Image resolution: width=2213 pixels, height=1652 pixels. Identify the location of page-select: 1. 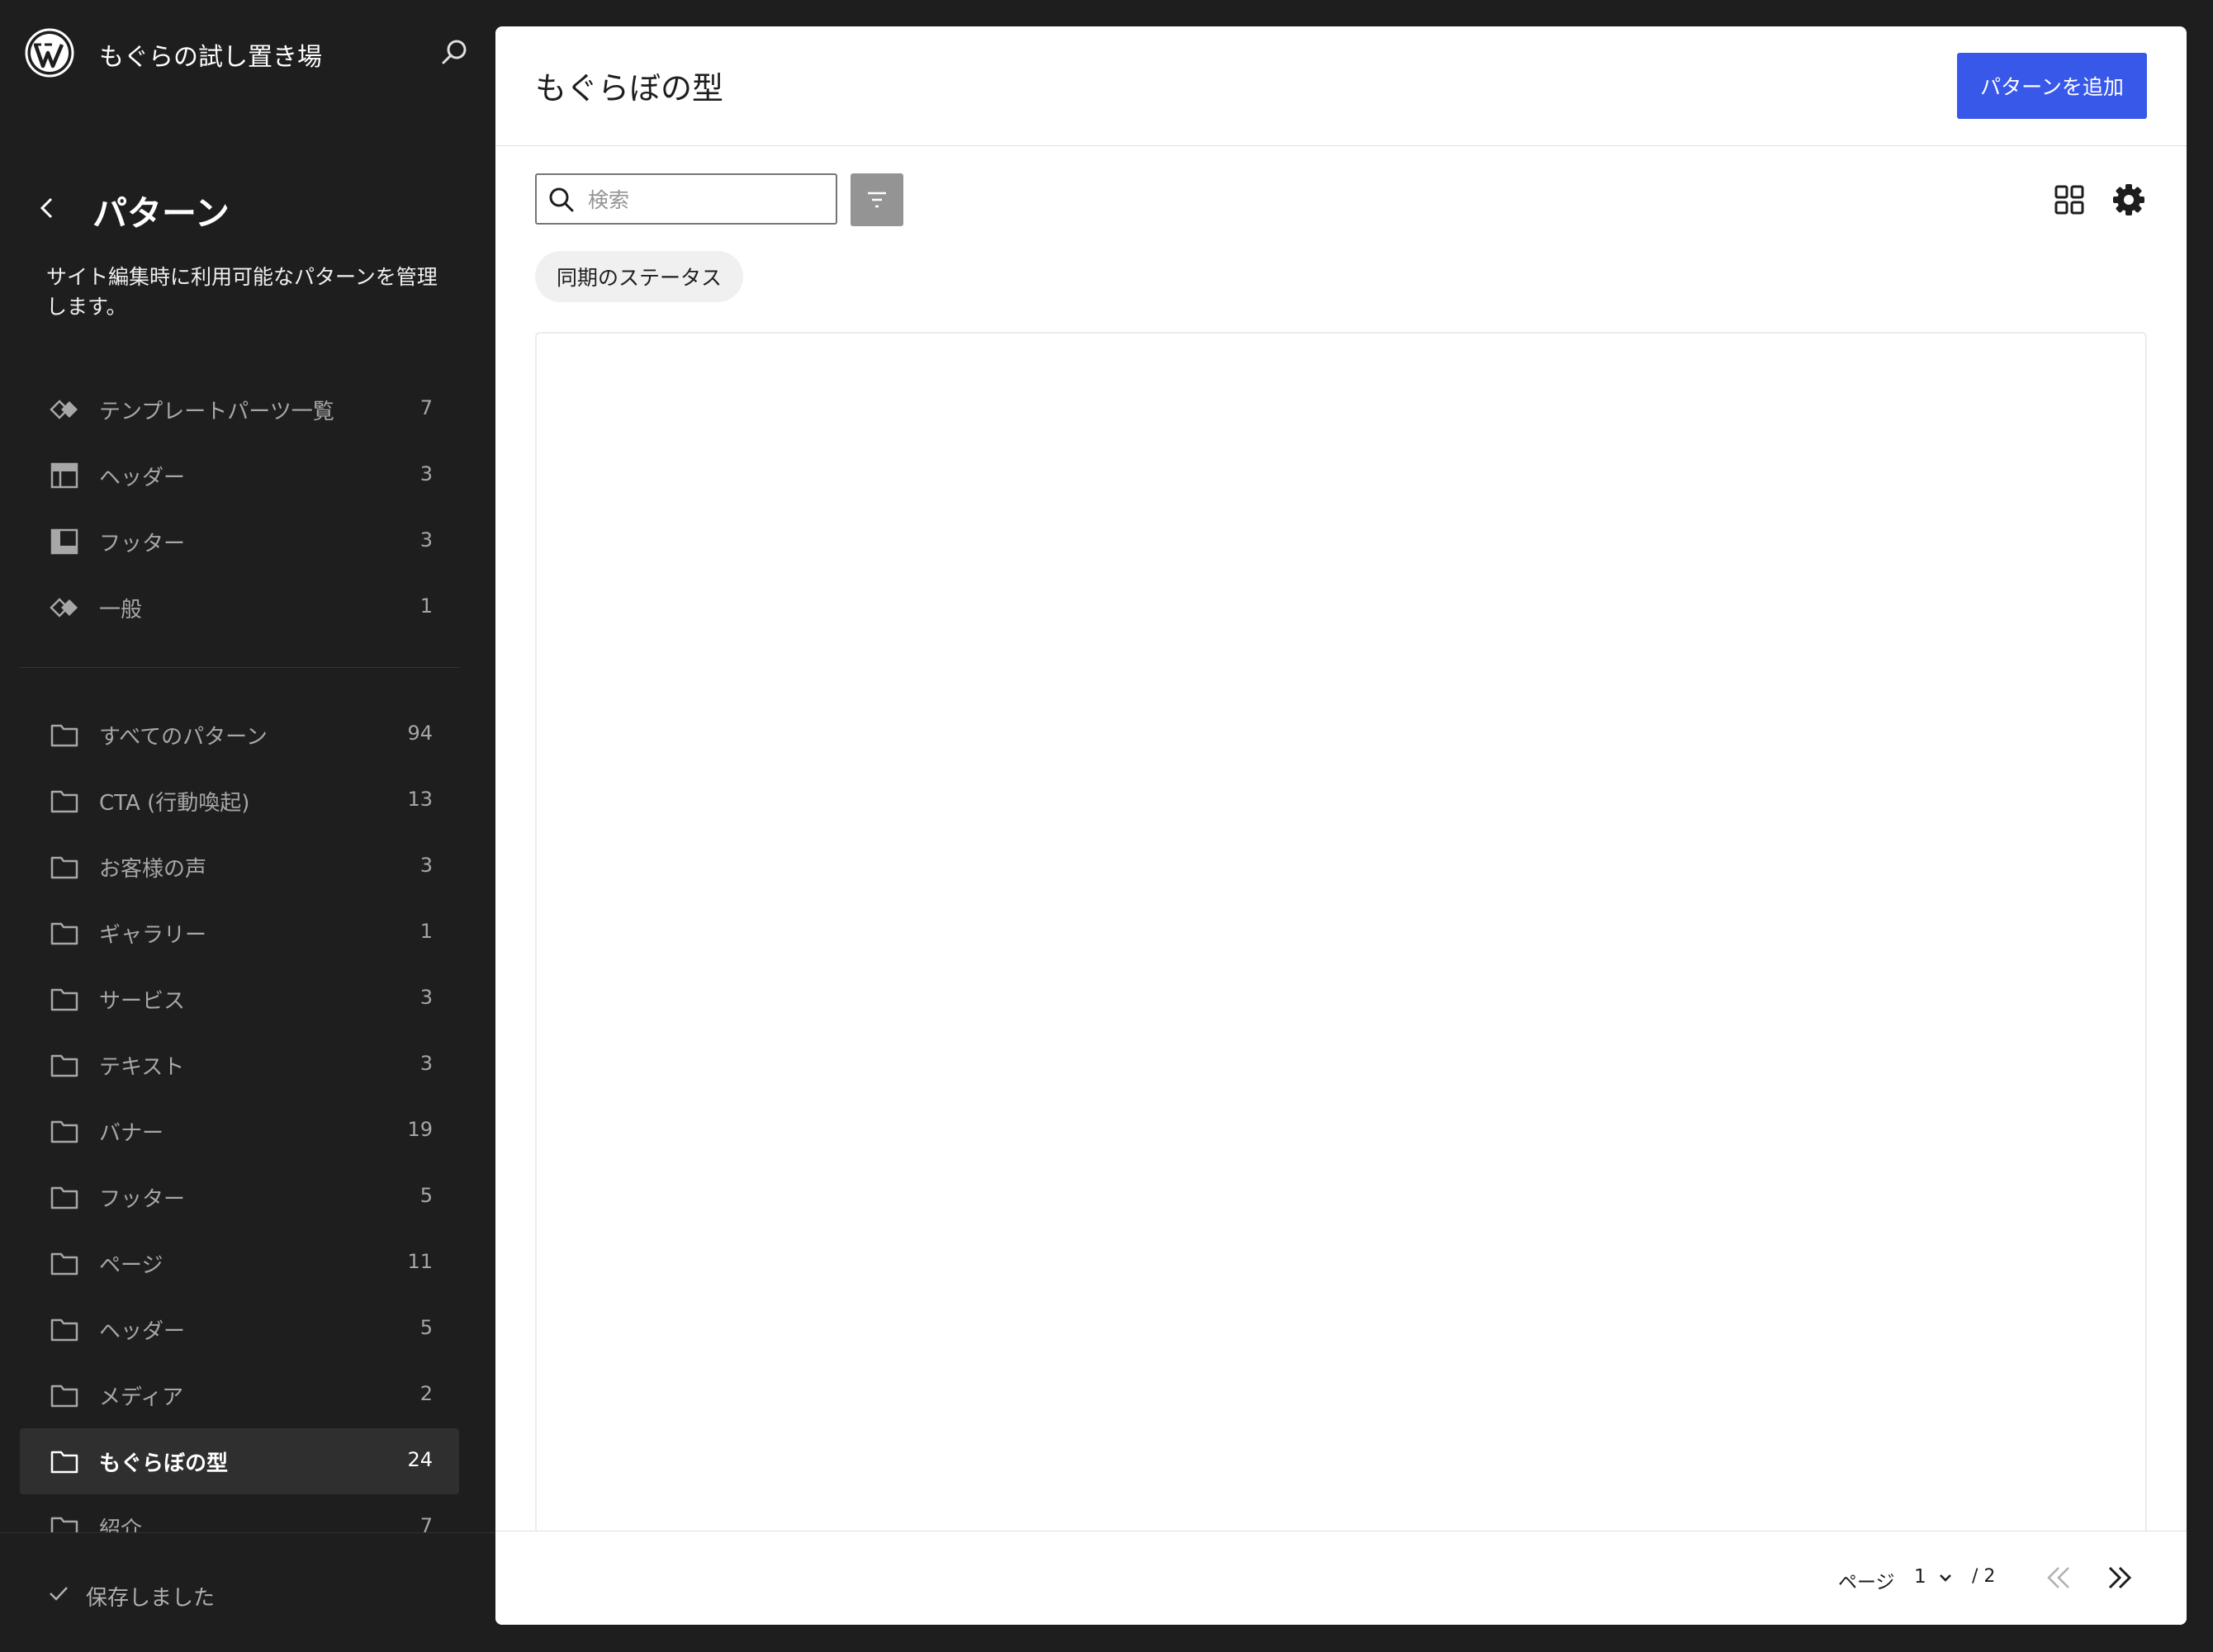
(1937, 1577).